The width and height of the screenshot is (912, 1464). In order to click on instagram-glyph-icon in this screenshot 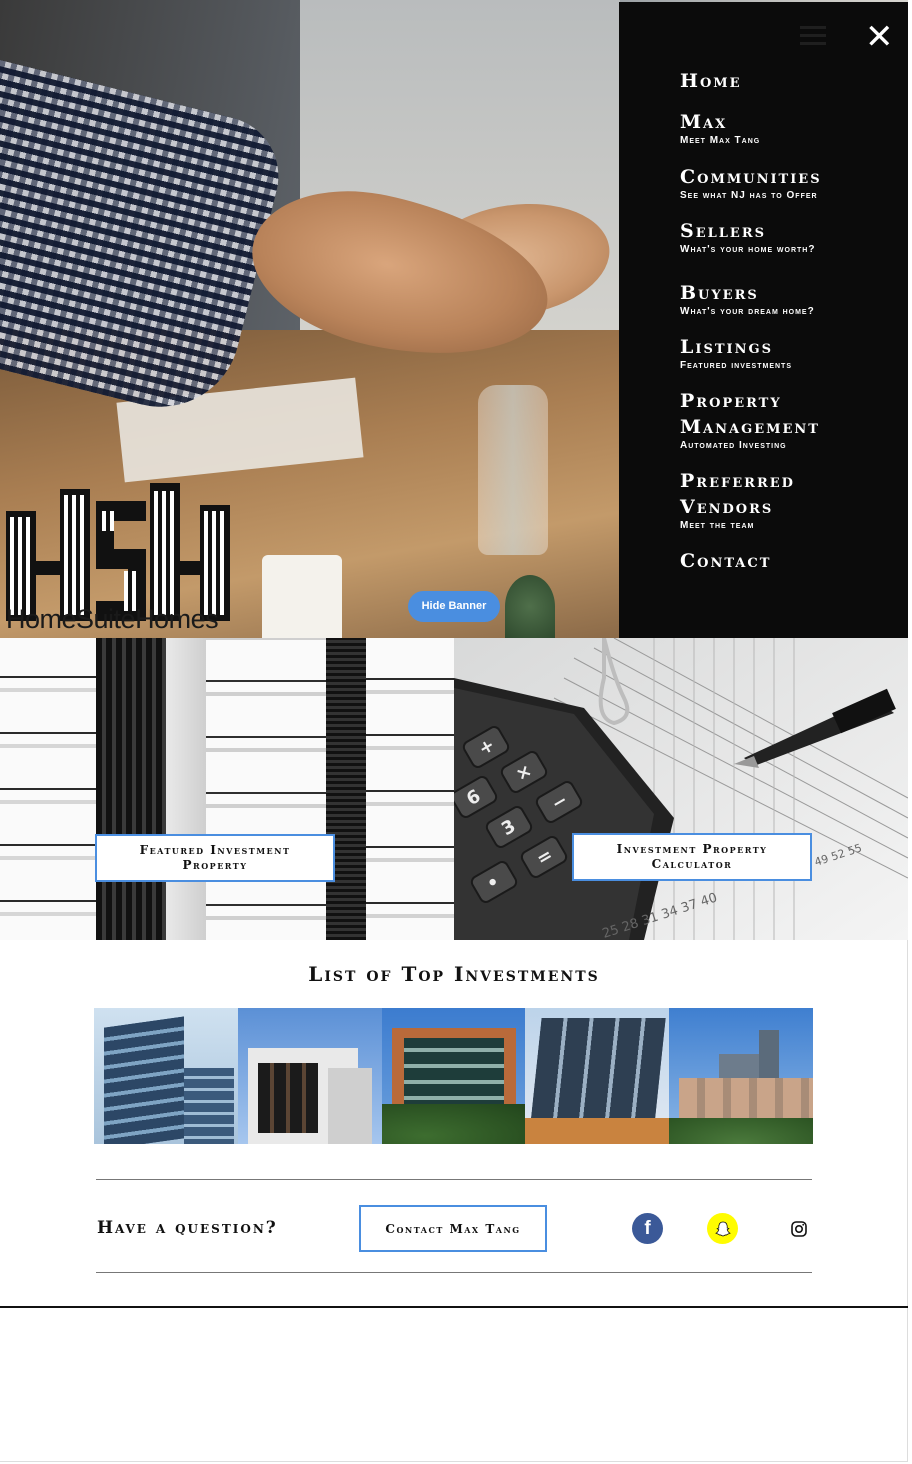, I will do `click(798, 1228)`.